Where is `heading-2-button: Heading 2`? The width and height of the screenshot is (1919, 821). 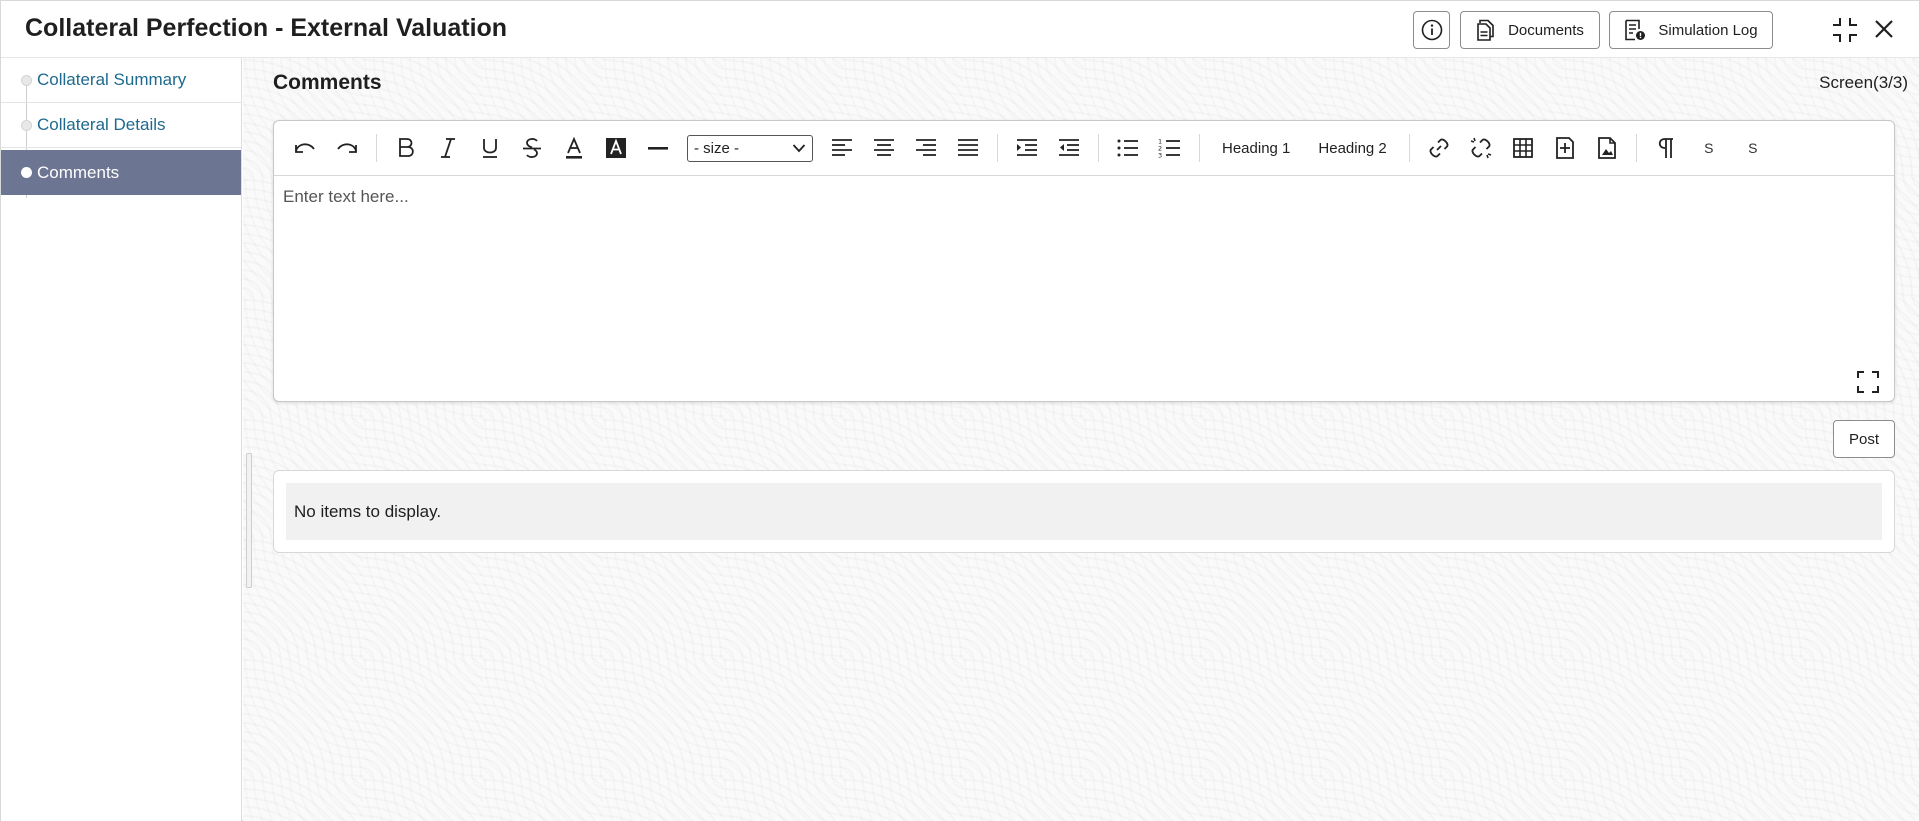 heading-2-button: Heading 2 is located at coordinates (1352, 148).